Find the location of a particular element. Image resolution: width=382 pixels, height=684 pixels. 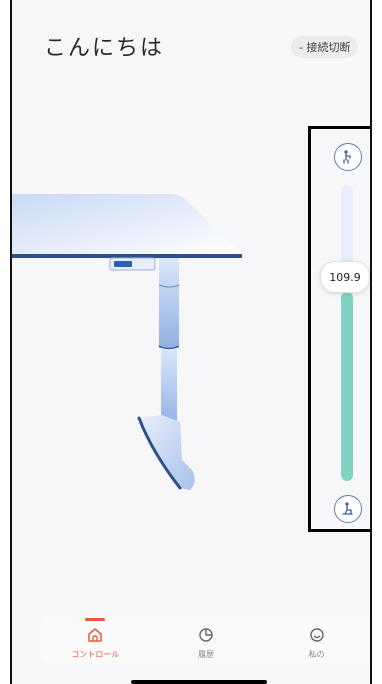

greeting-title: こんにちは is located at coordinates (104, 48).